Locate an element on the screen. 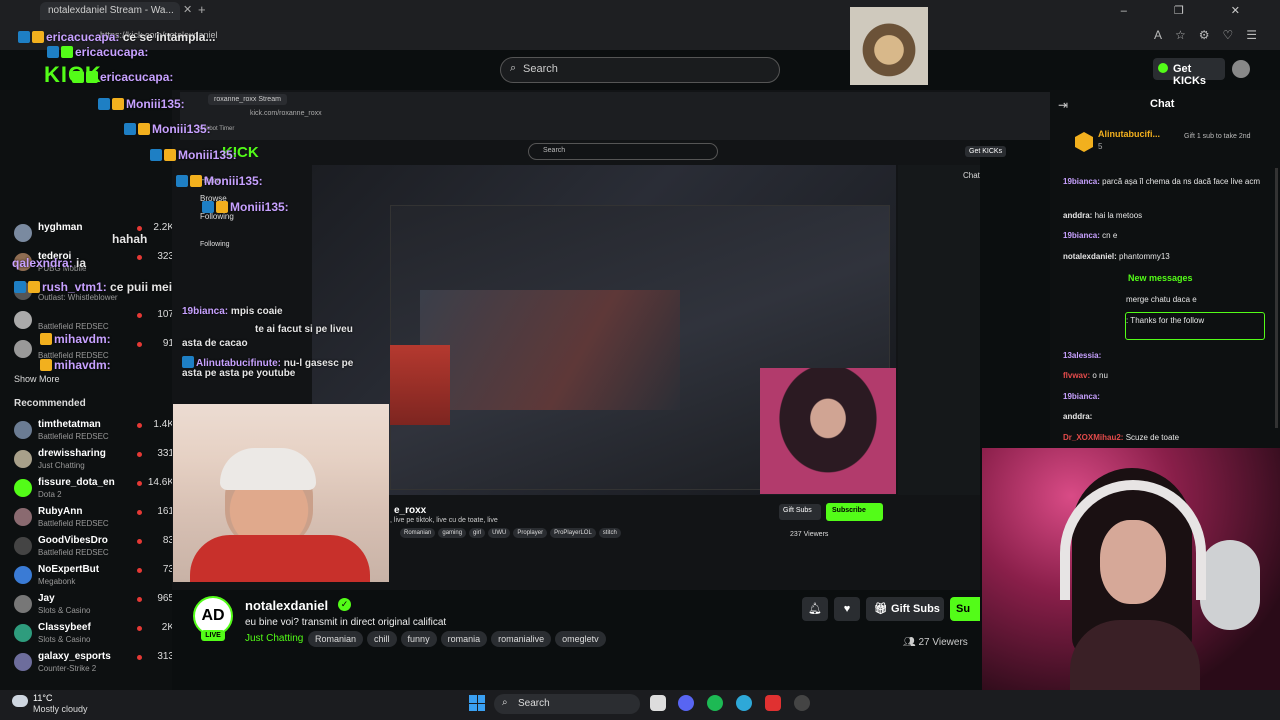  category-link: Just Chatting is located at coordinates (274, 638).